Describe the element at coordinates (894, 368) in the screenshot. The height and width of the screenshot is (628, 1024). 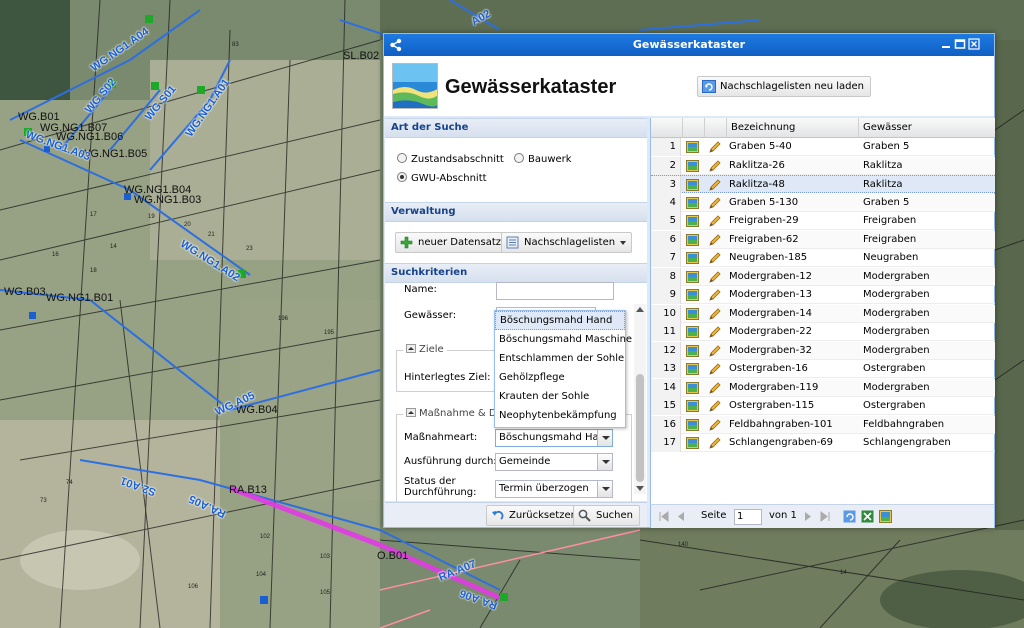
I see `cell-gewaesser: Ostergraben` at that location.